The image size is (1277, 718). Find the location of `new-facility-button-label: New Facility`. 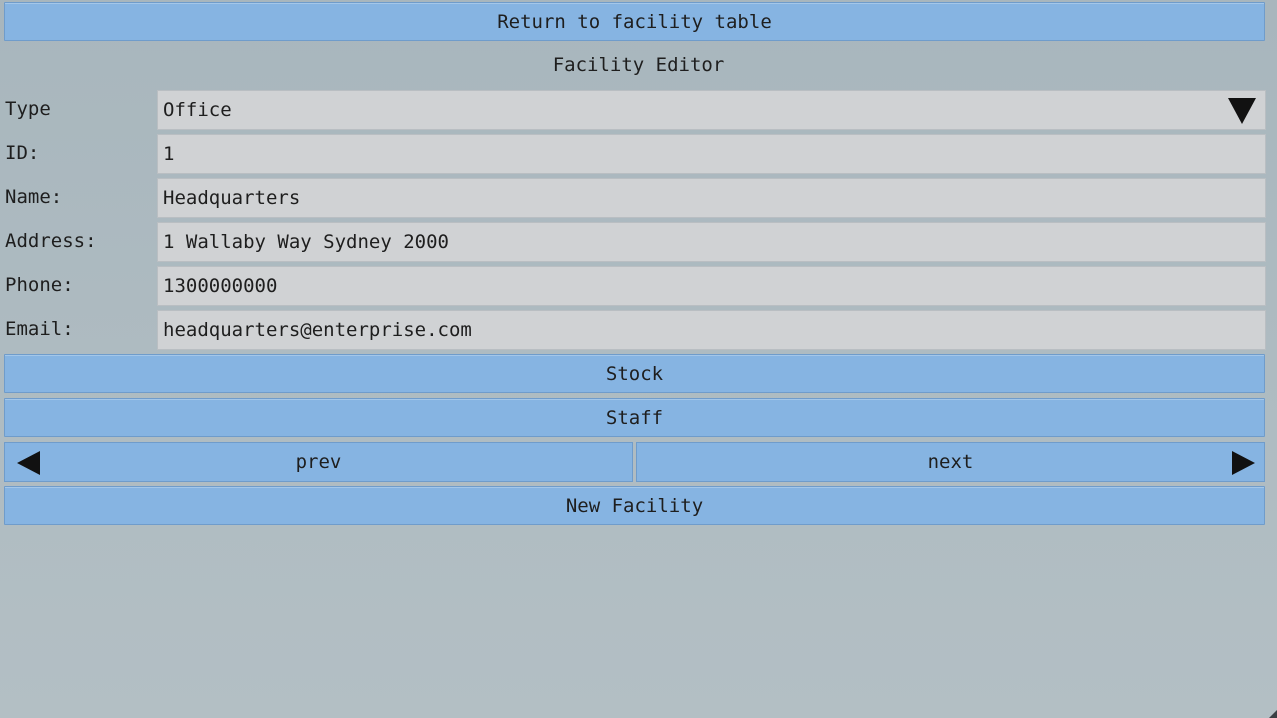

new-facility-button-label: New Facility is located at coordinates (634, 505).